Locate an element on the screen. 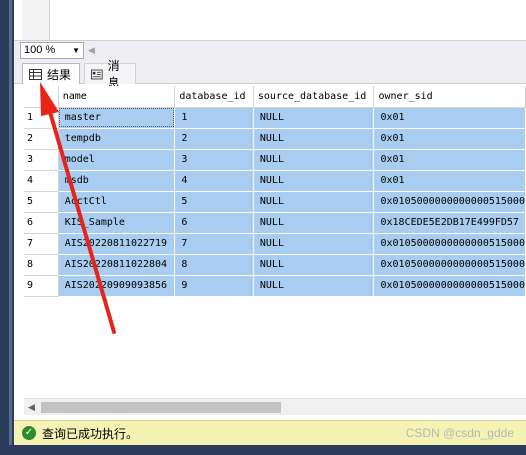  cell-name: msdb is located at coordinates (117, 181).